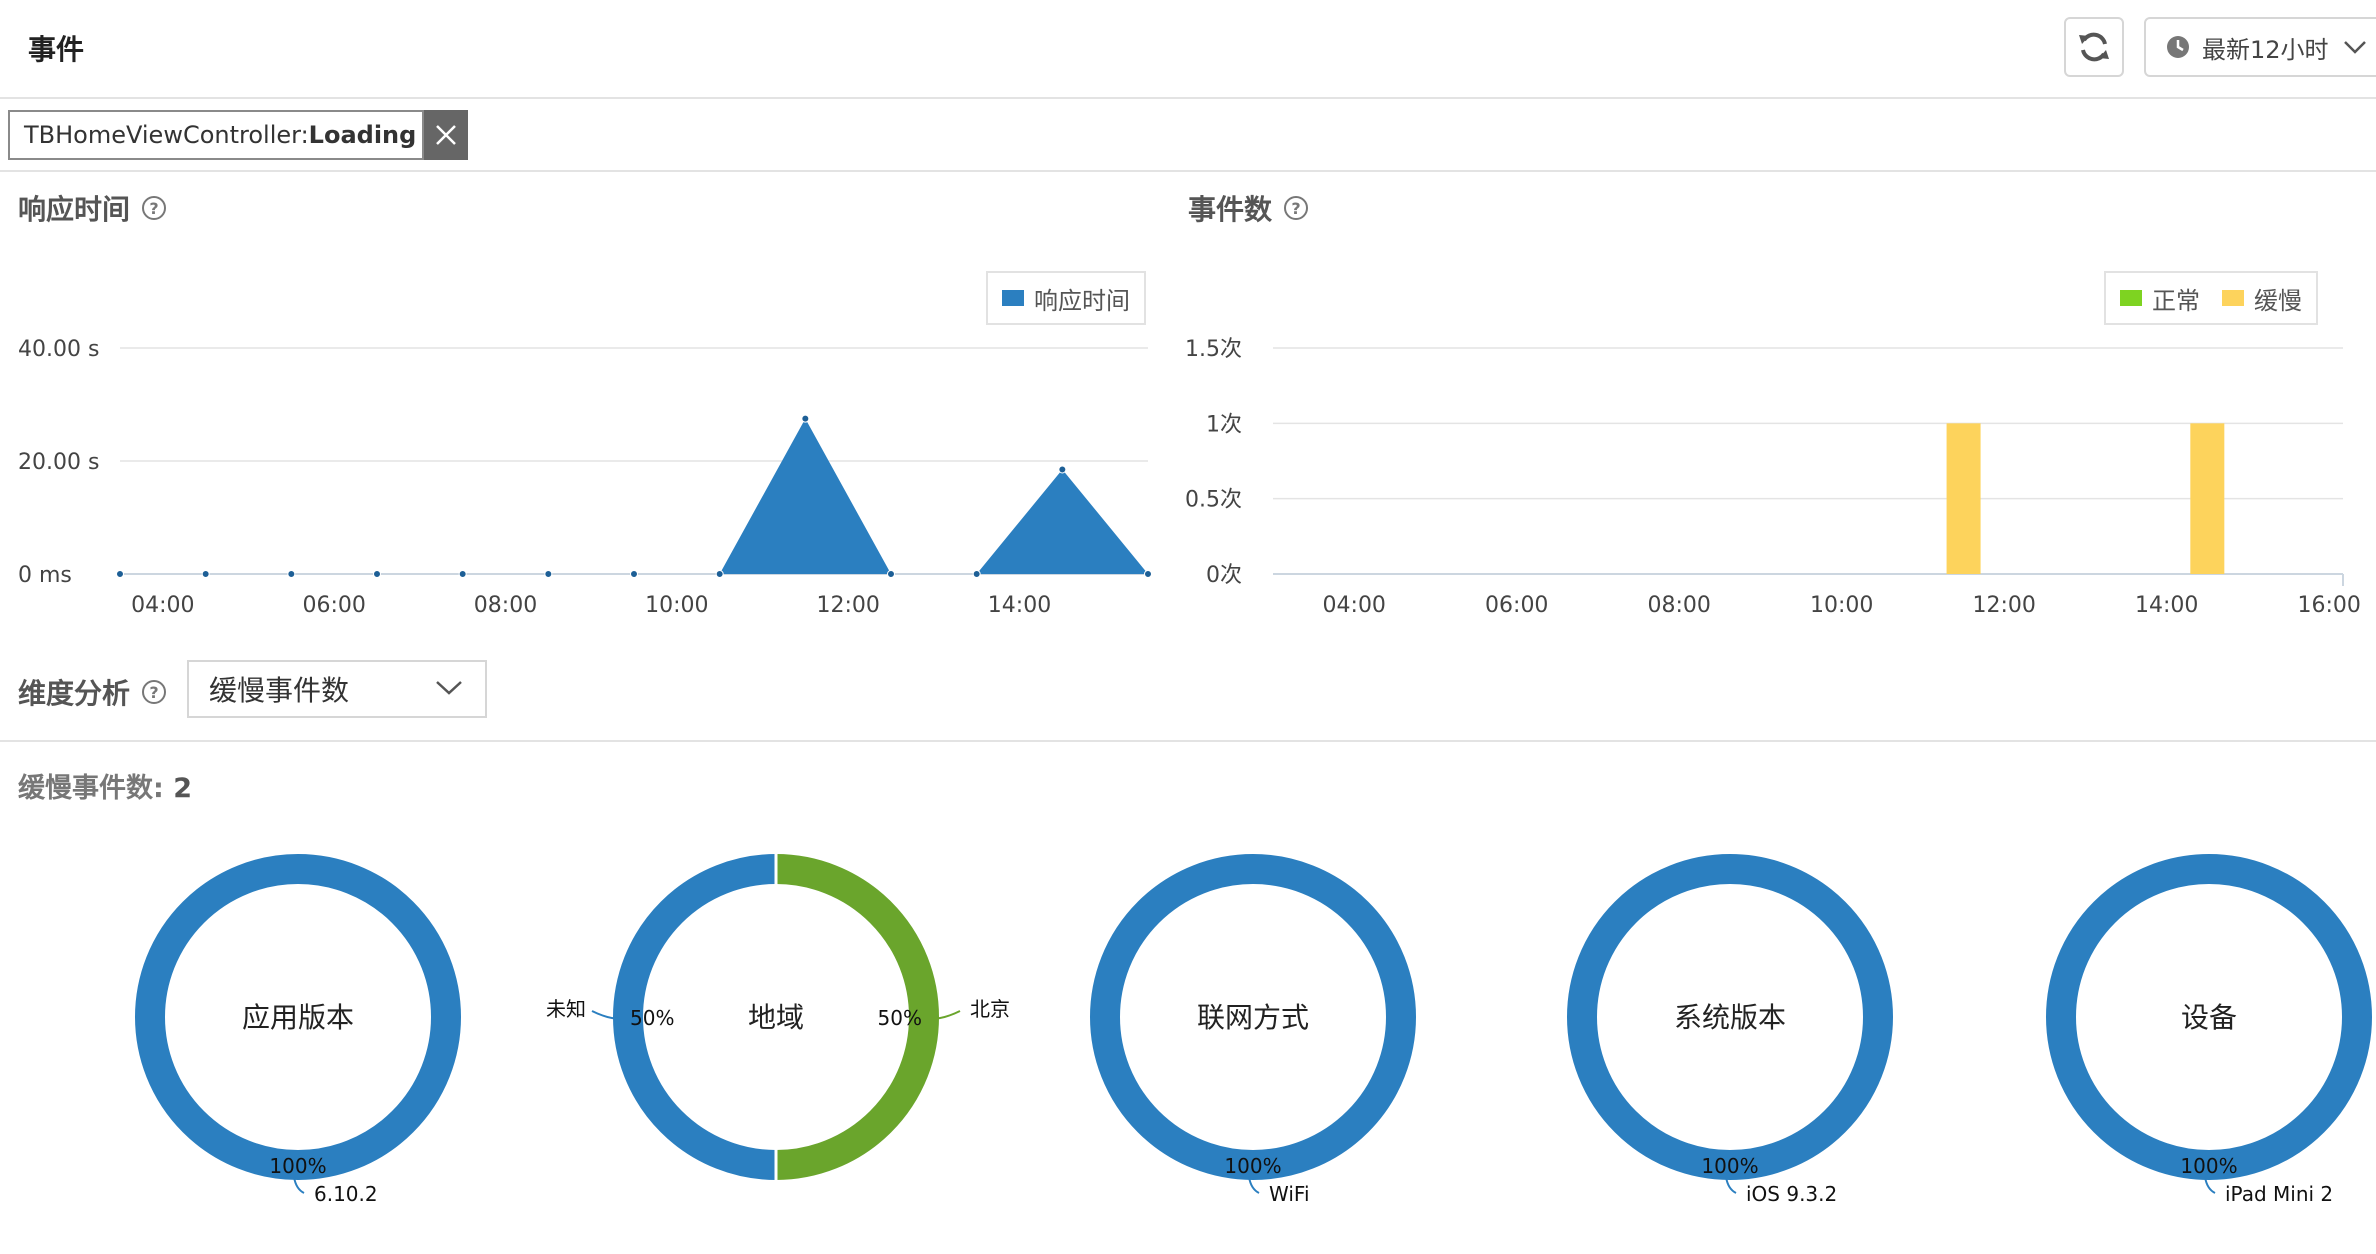  I want to click on refresh-button, so click(2094, 47).